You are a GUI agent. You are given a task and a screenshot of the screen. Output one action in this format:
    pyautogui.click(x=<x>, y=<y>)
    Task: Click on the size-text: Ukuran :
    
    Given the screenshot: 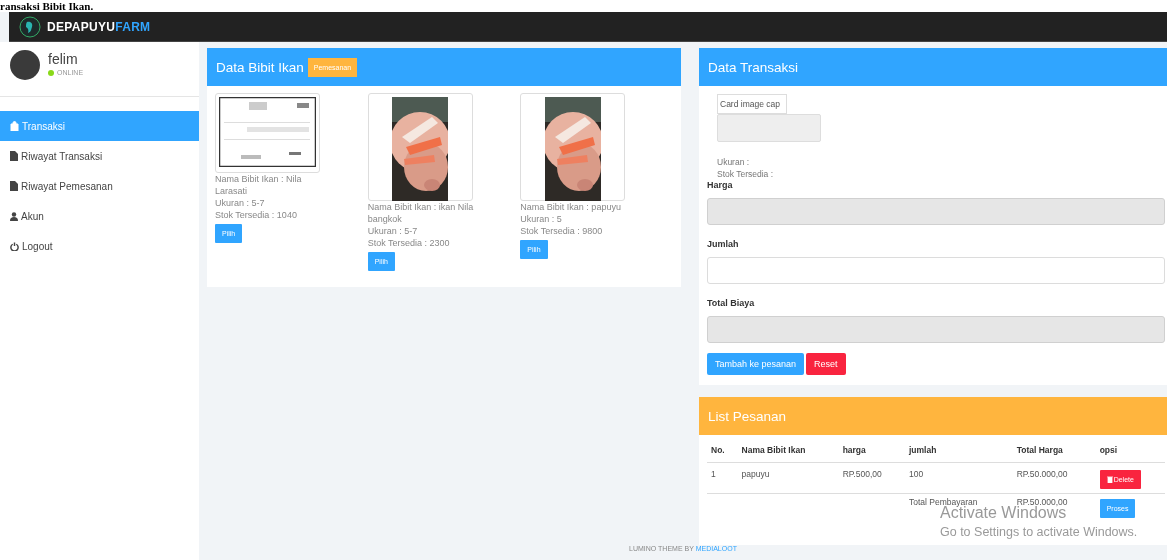 What is the action you would take?
    pyautogui.click(x=734, y=162)
    